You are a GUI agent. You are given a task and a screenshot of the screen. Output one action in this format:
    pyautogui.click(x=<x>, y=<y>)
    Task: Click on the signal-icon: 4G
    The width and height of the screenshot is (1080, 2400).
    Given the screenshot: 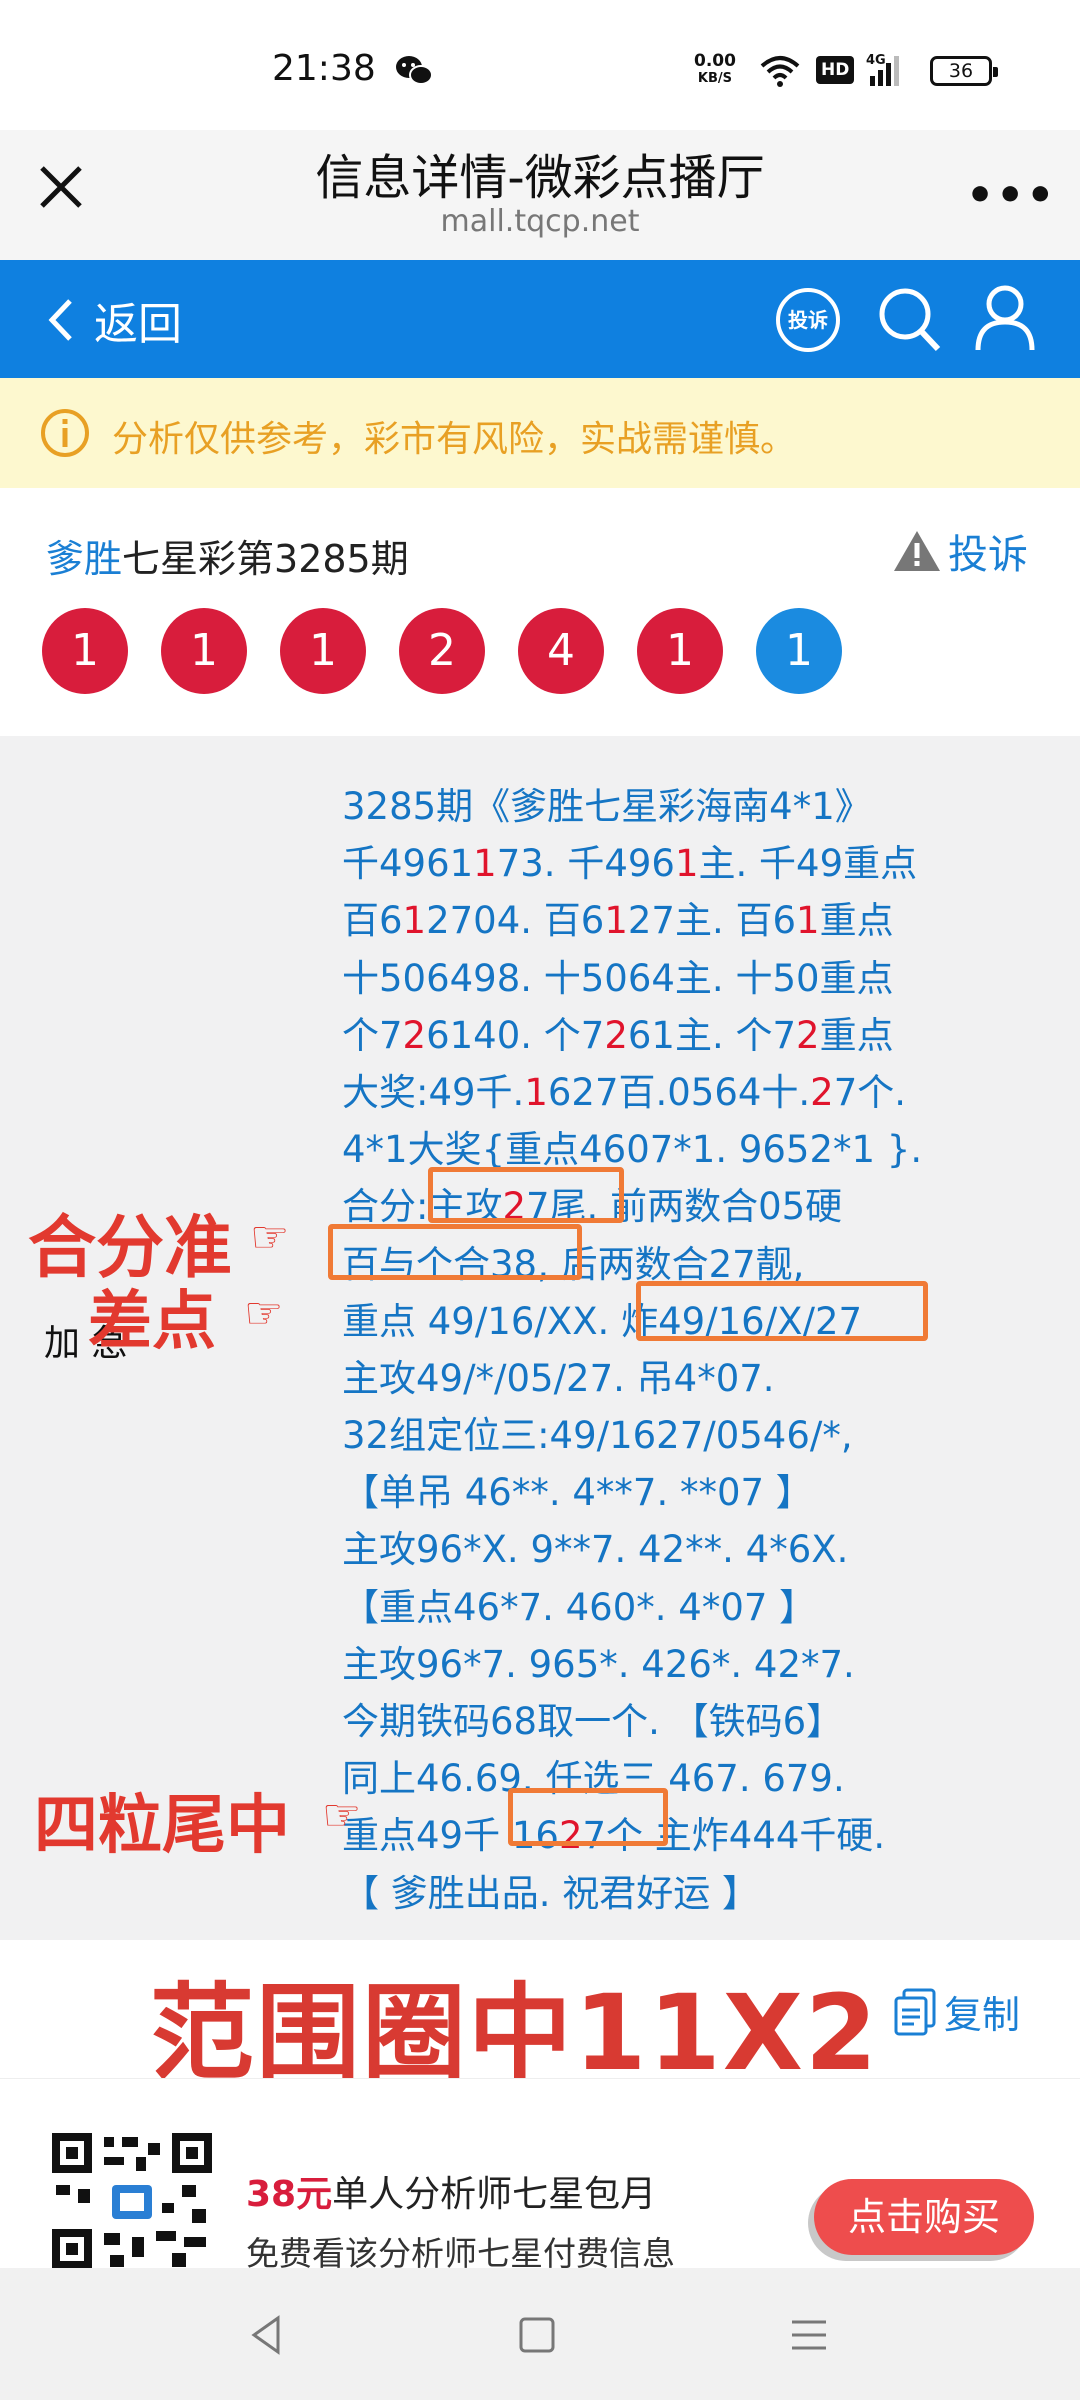 What is the action you would take?
    pyautogui.click(x=882, y=69)
    